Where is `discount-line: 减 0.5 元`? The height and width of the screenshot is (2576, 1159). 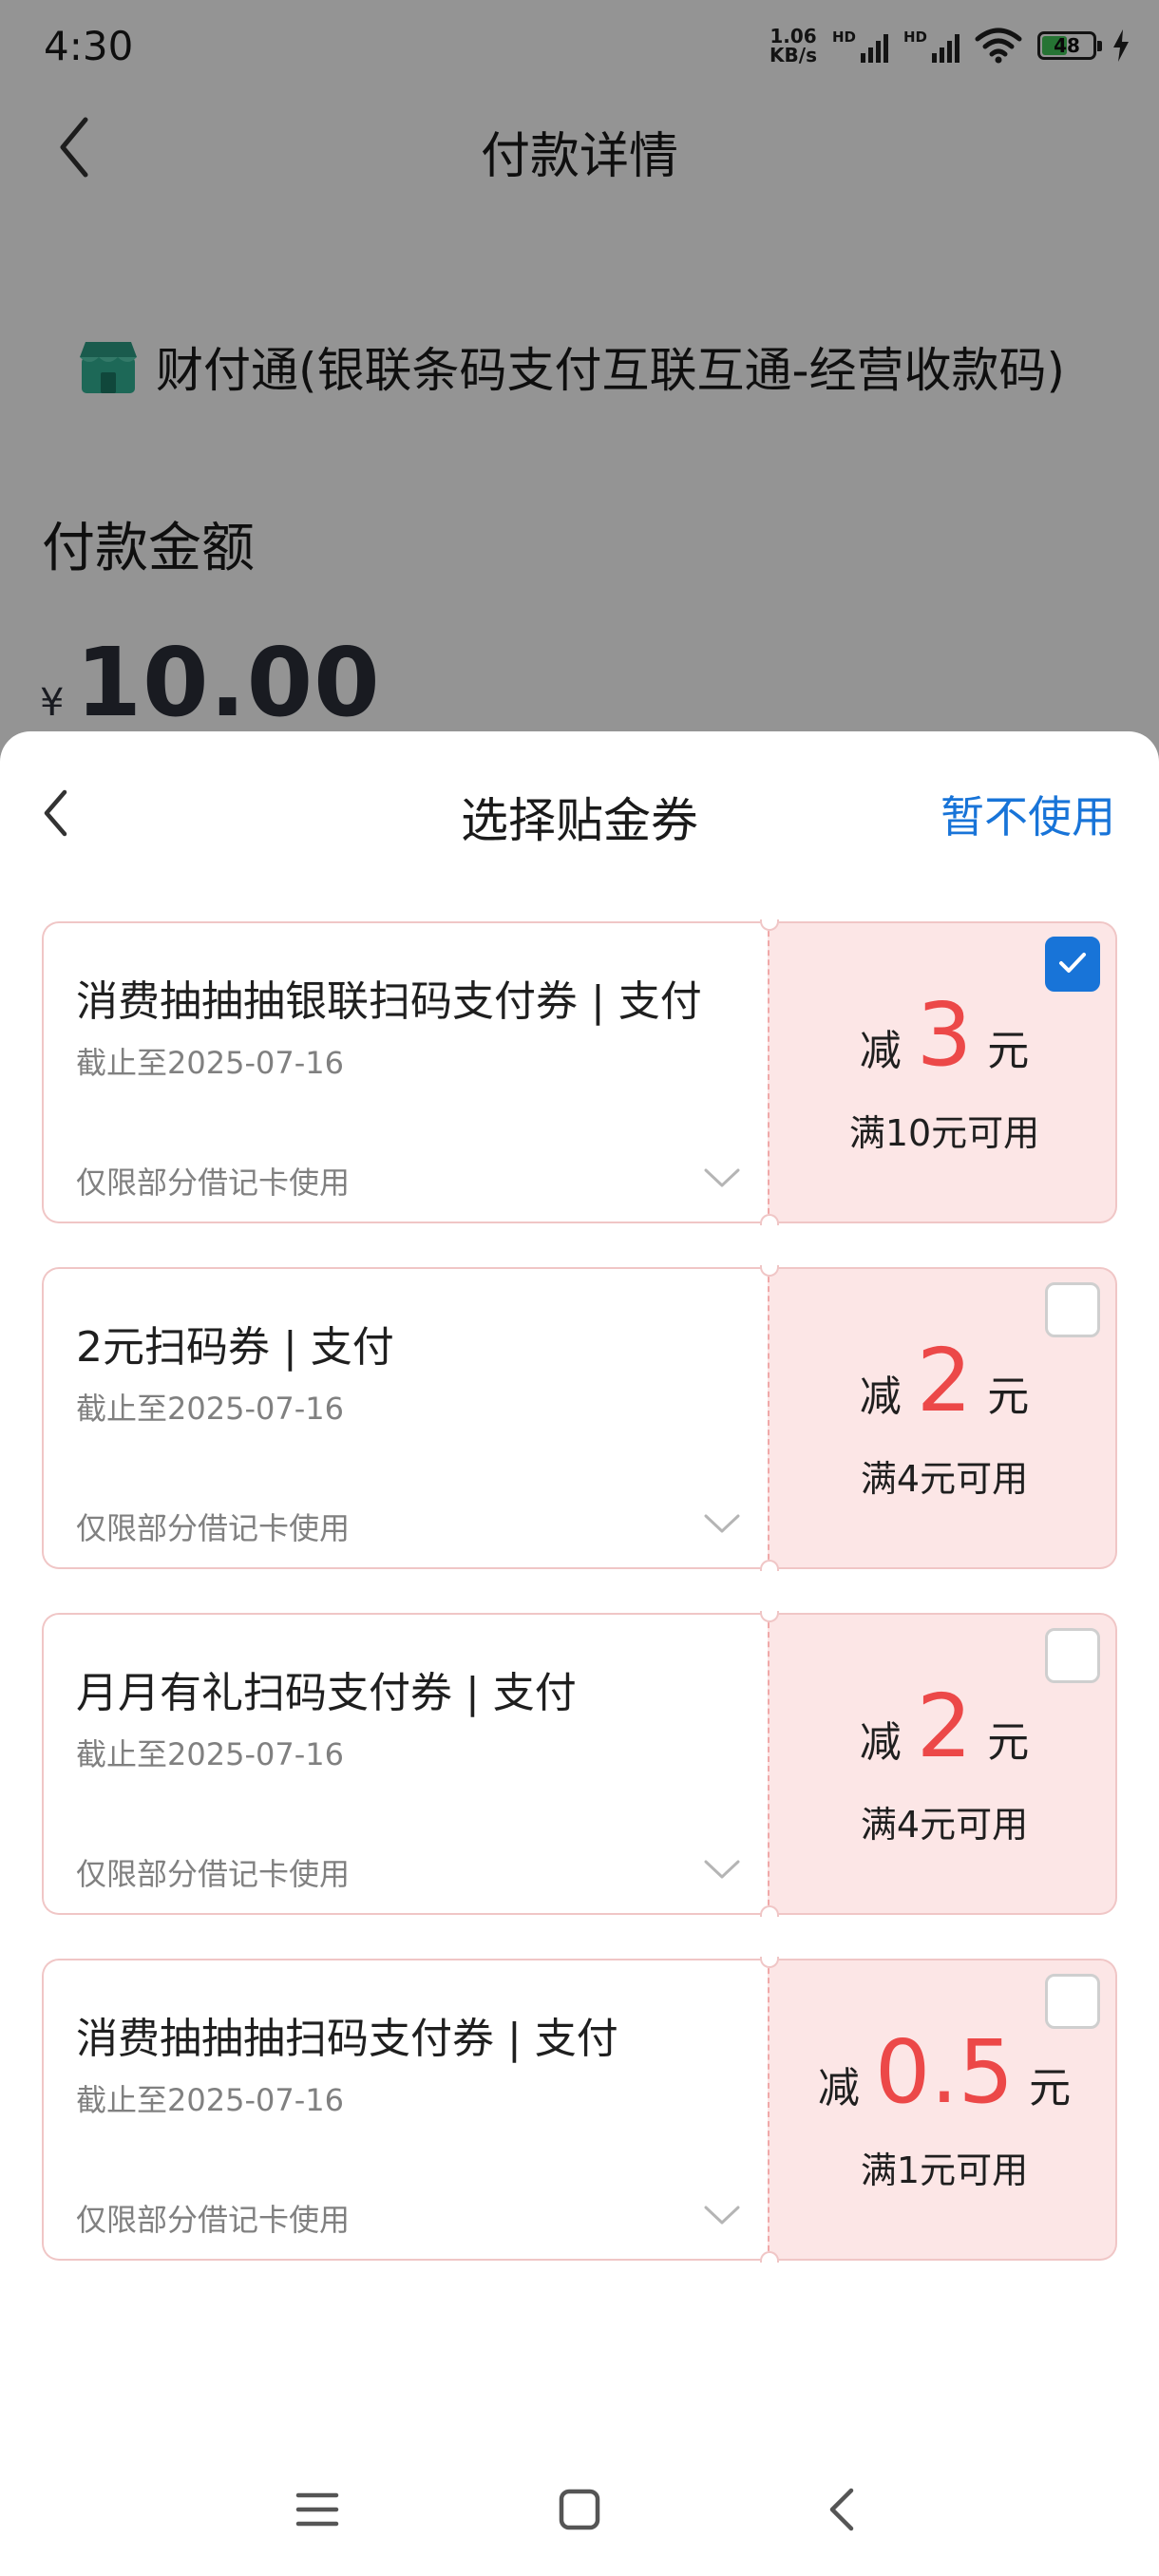 discount-line: 减 0.5 元 is located at coordinates (944, 2072).